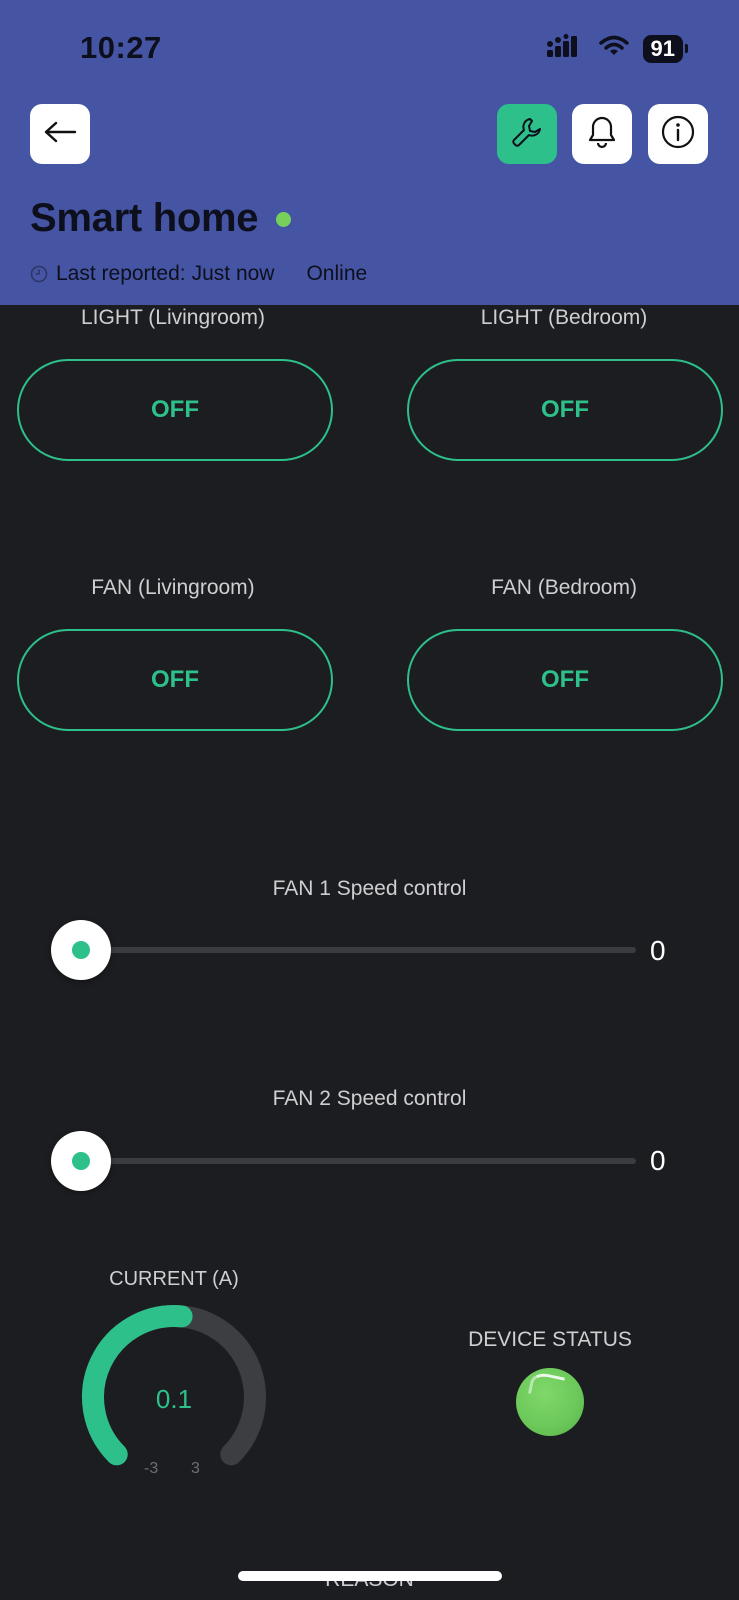 This screenshot has height=1600, width=739. I want to click on fan1-speed-thumb, so click(81, 950).